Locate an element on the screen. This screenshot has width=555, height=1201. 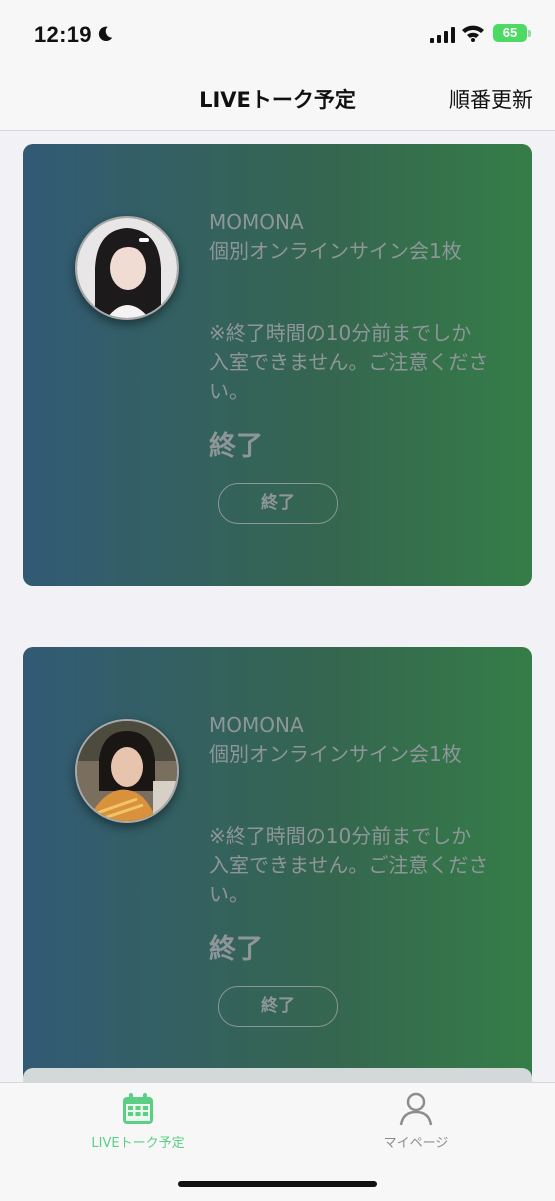
wifi-icon is located at coordinates (473, 33).